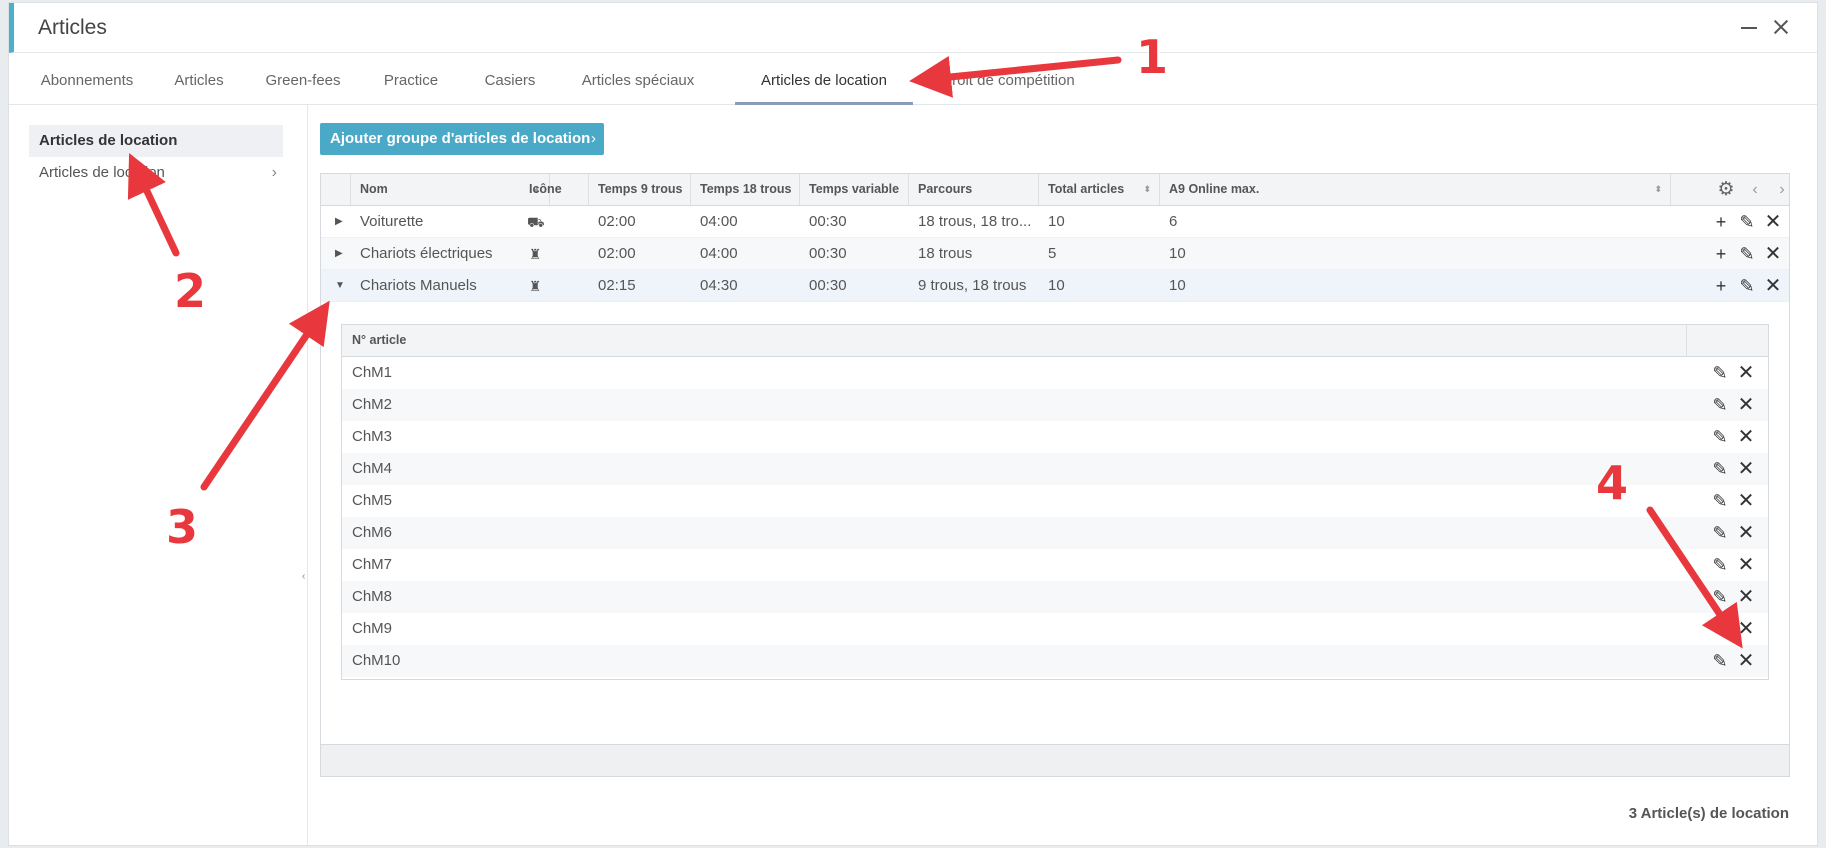 This screenshot has width=1826, height=848. Describe the element at coordinates (156, 173) in the screenshot. I see `sidebar-item-articles-de-location-sub: Articles de location ›` at that location.